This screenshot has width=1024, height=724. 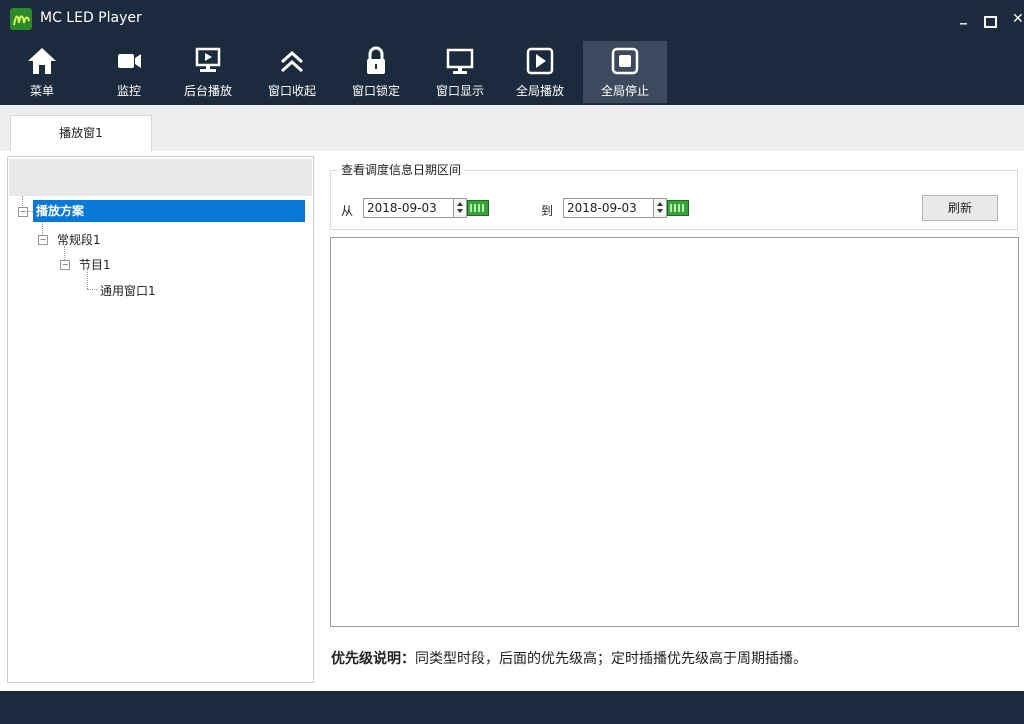 I want to click on background-play-icon, so click(x=208, y=59).